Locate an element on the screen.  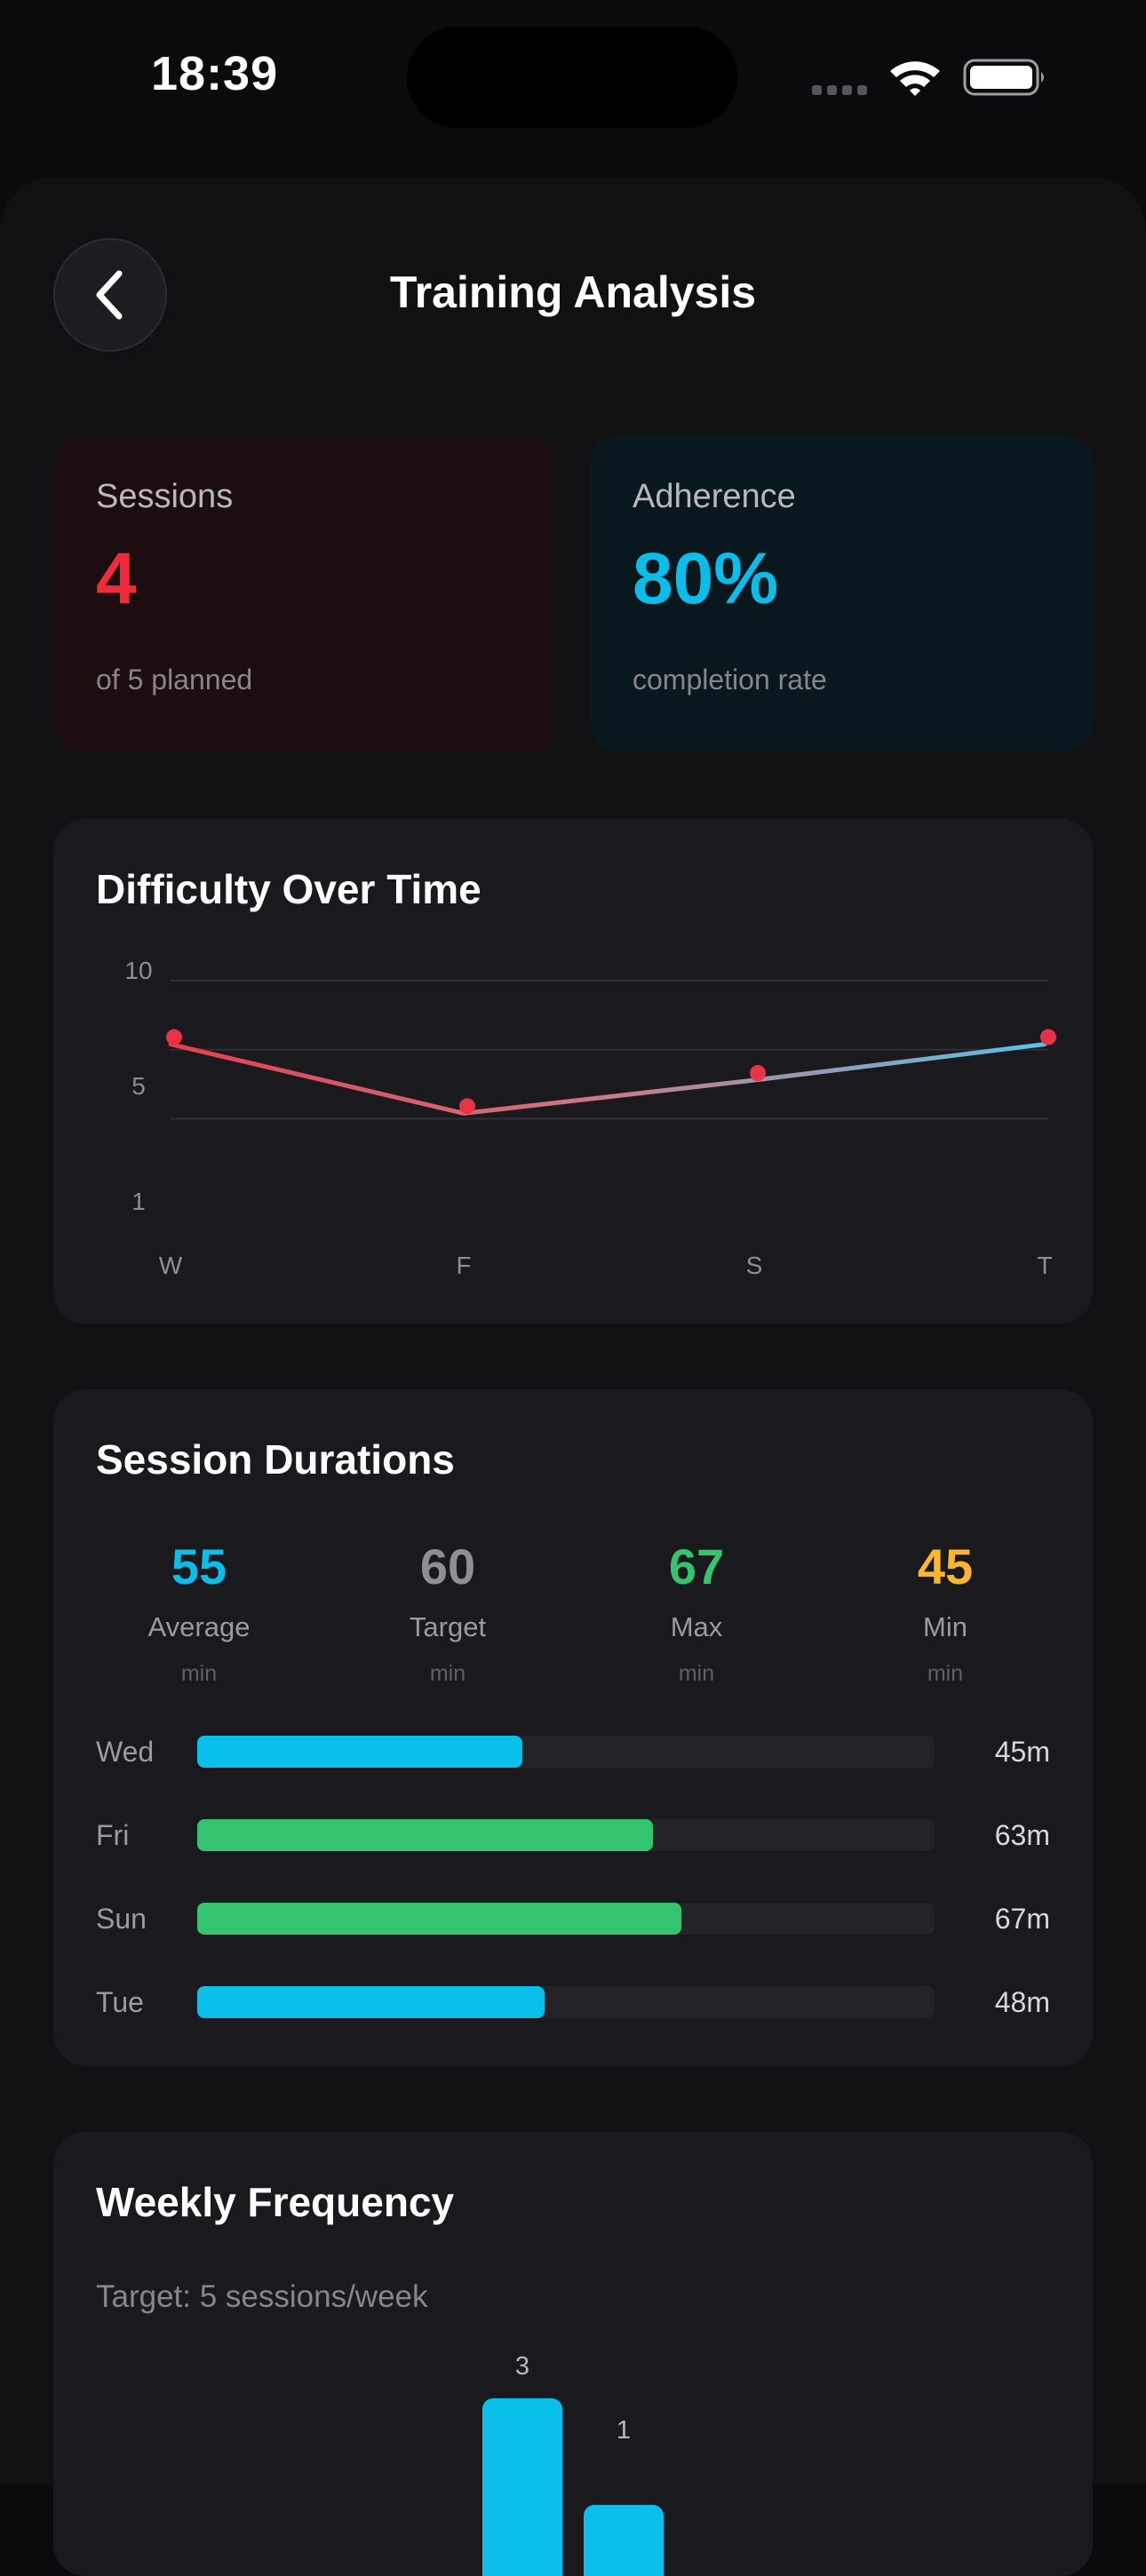
metric-target-unit: min is located at coordinates (447, 1673).